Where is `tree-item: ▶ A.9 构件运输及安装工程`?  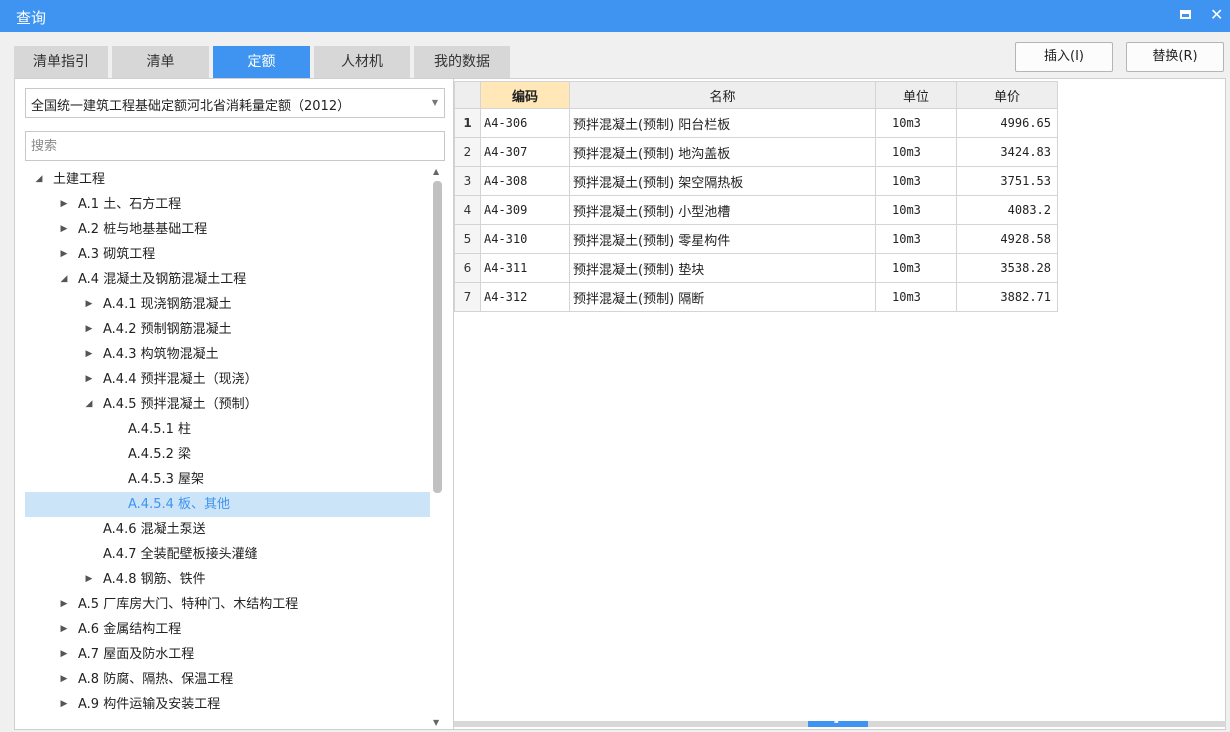 tree-item: ▶ A.9 构件运输及安装工程 is located at coordinates (227, 704).